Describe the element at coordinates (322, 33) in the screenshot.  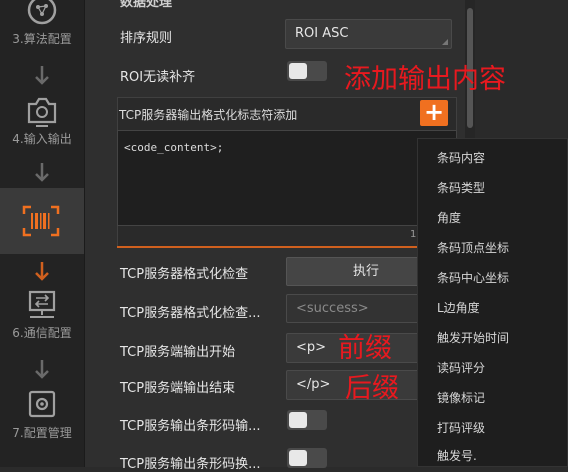
I see `sort-rule-value: ROI ASC` at that location.